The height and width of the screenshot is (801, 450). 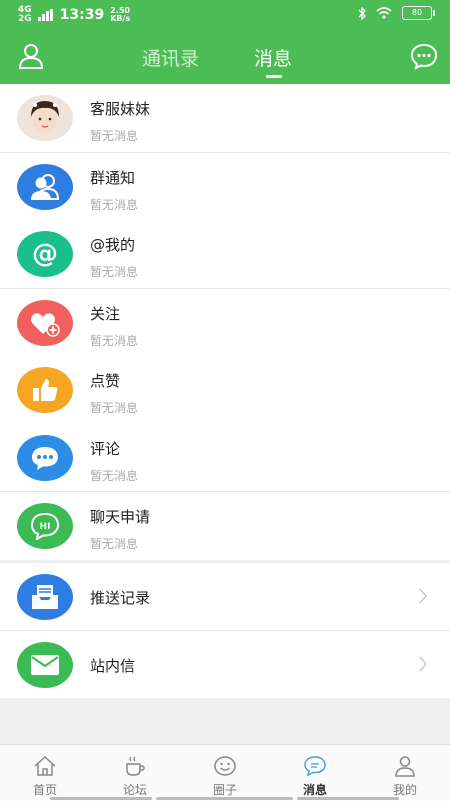 What do you see at coordinates (225, 596) in the screenshot?
I see `list-item-push-history: 推送记录` at bounding box center [225, 596].